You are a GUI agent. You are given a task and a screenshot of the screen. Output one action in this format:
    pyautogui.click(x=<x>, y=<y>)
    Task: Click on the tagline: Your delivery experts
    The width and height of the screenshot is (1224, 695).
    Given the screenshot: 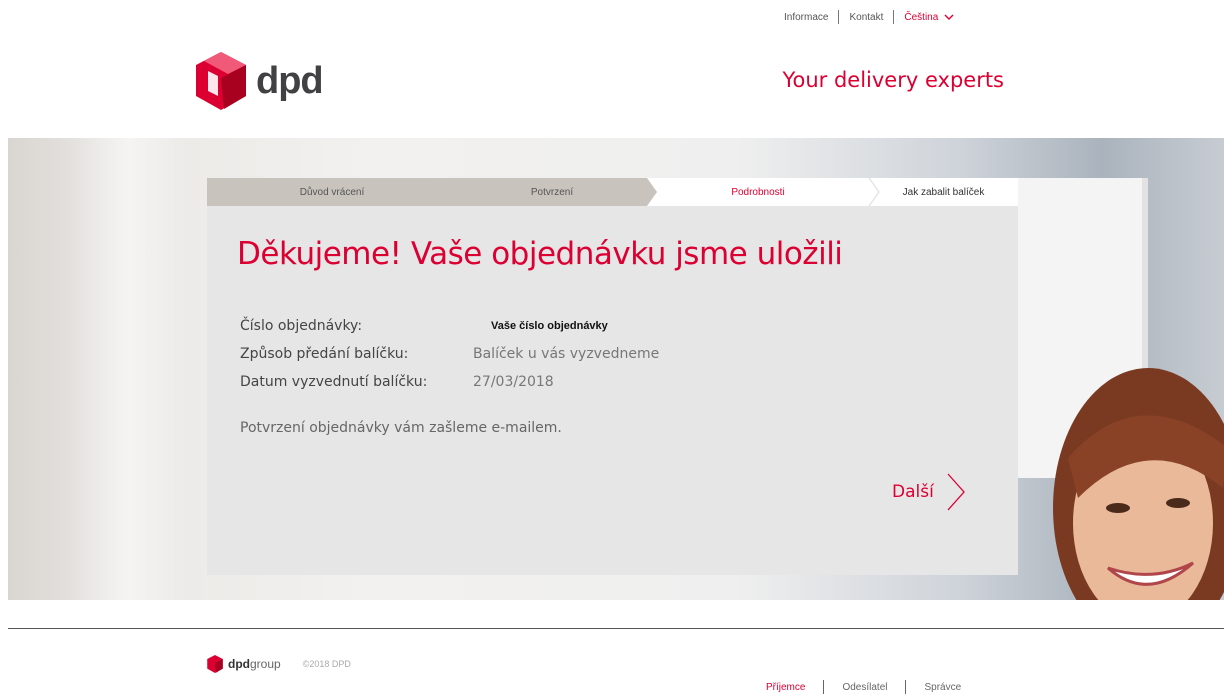 What is the action you would take?
    pyautogui.click(x=893, y=80)
    